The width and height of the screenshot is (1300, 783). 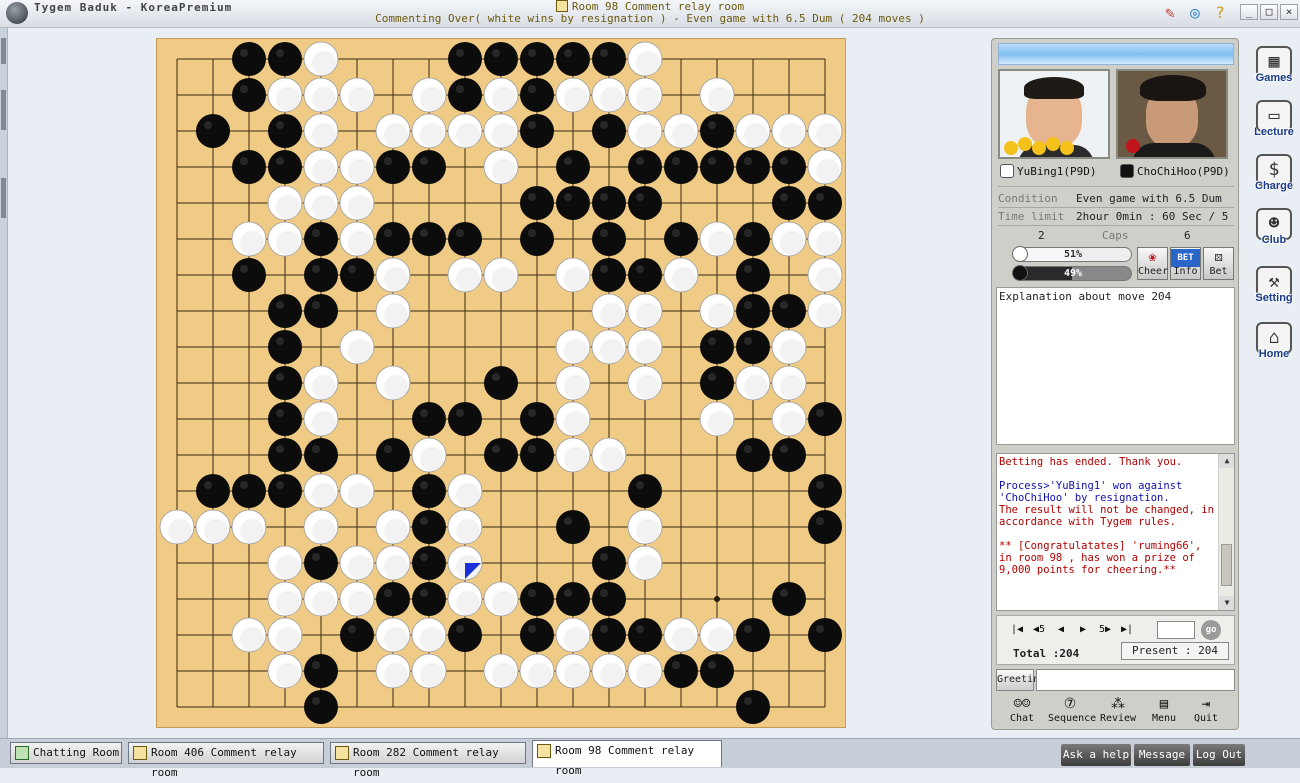 What do you see at coordinates (1017, 630) in the screenshot?
I see `first-move-button: |◀` at bounding box center [1017, 630].